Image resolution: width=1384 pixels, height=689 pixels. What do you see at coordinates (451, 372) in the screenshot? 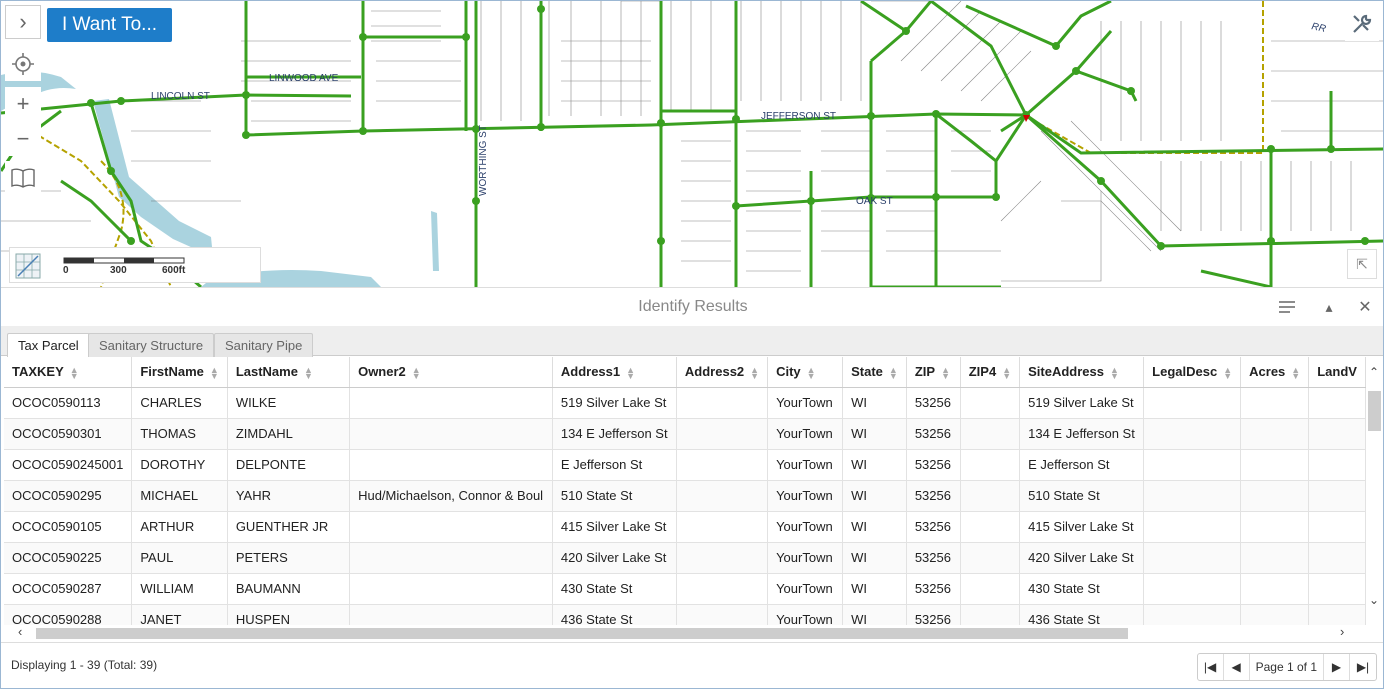
I see `column-header: Owner2 ▲ ▼` at bounding box center [451, 372].